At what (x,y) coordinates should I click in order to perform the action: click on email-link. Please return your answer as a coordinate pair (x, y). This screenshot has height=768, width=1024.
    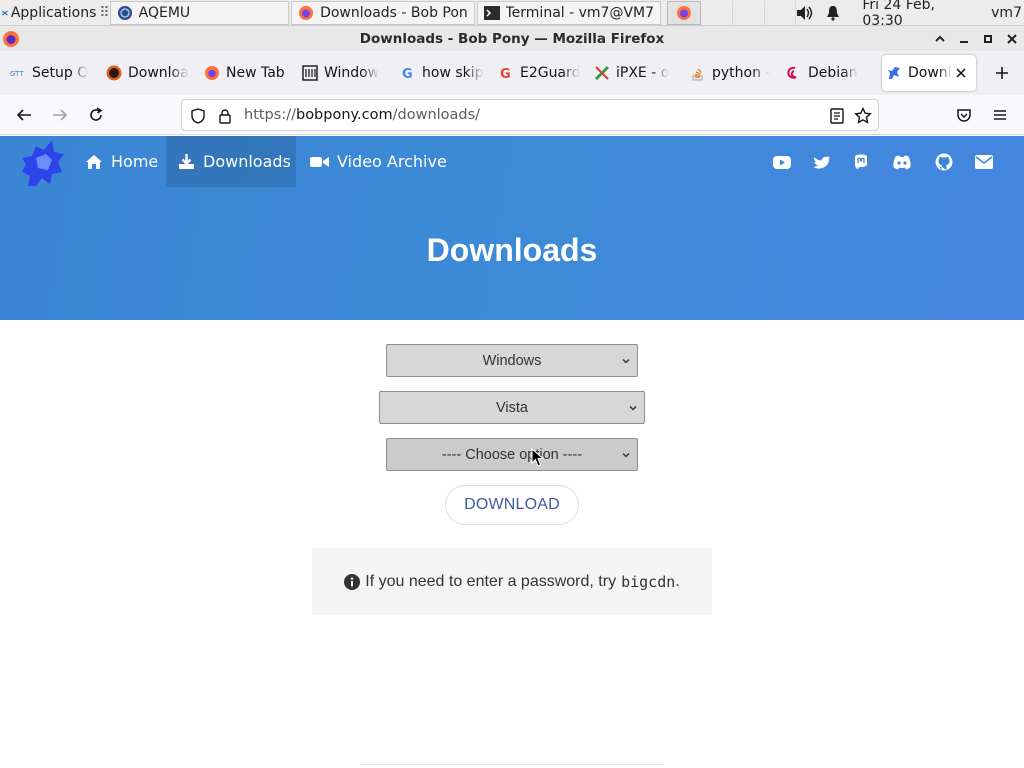
    Looking at the image, I should click on (984, 162).